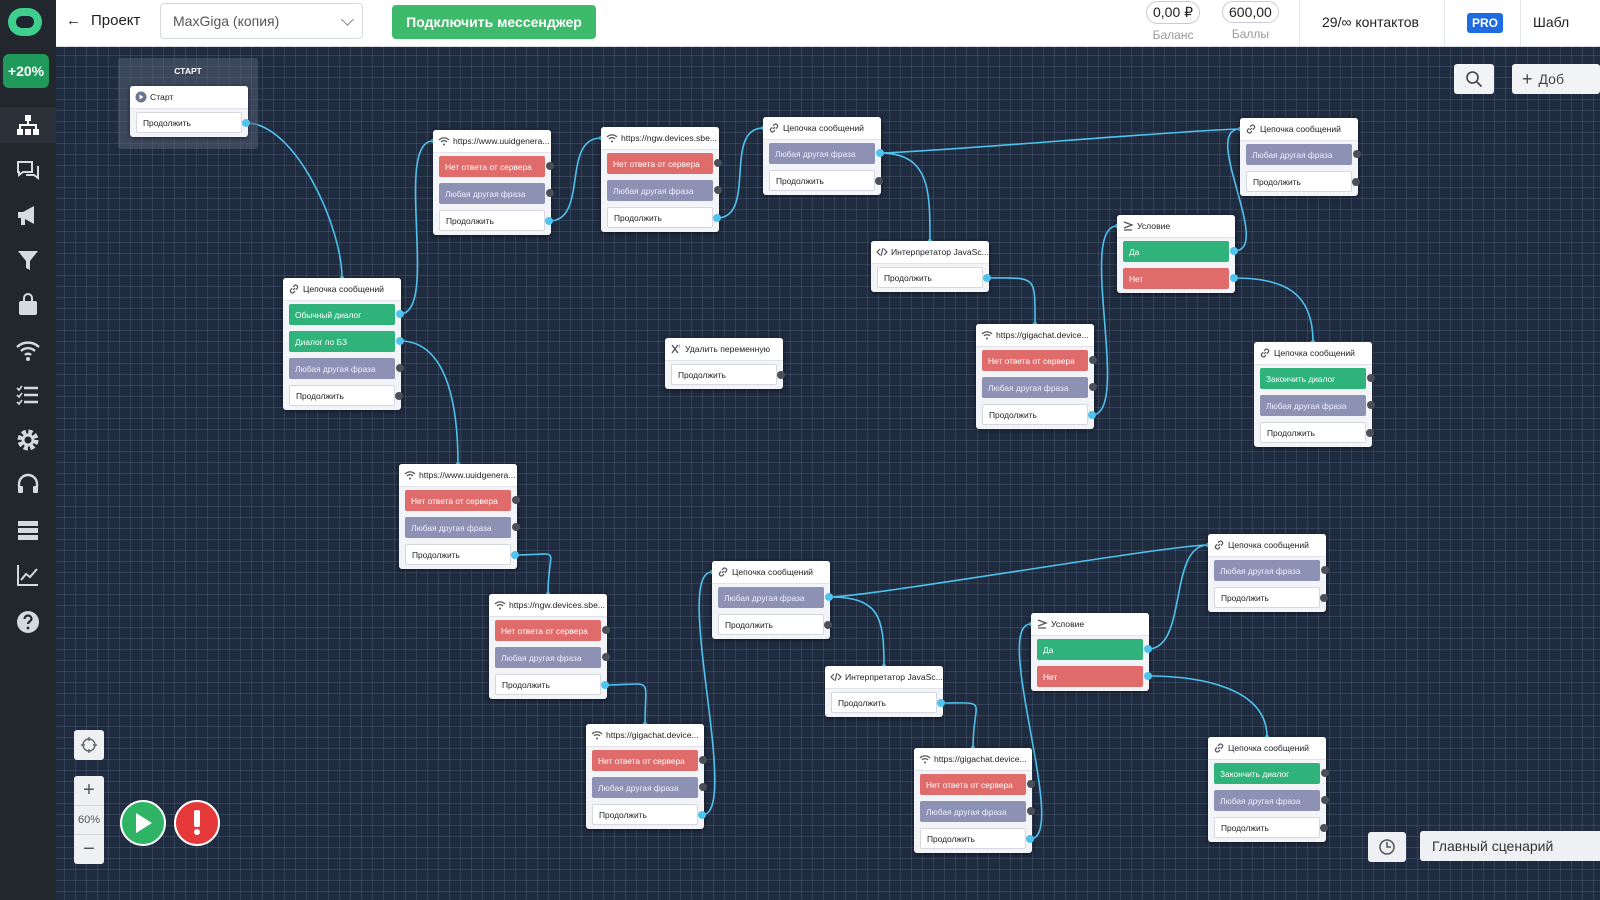  What do you see at coordinates (494, 22) in the screenshot?
I see `connect-messenger-button: Подключить мессенджер` at bounding box center [494, 22].